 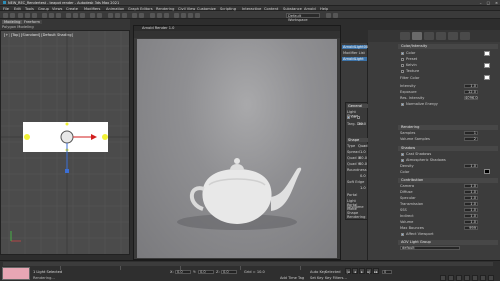 What do you see at coordinates (348, 271) in the screenshot?
I see `goto-start-icon: |◂` at bounding box center [348, 271].